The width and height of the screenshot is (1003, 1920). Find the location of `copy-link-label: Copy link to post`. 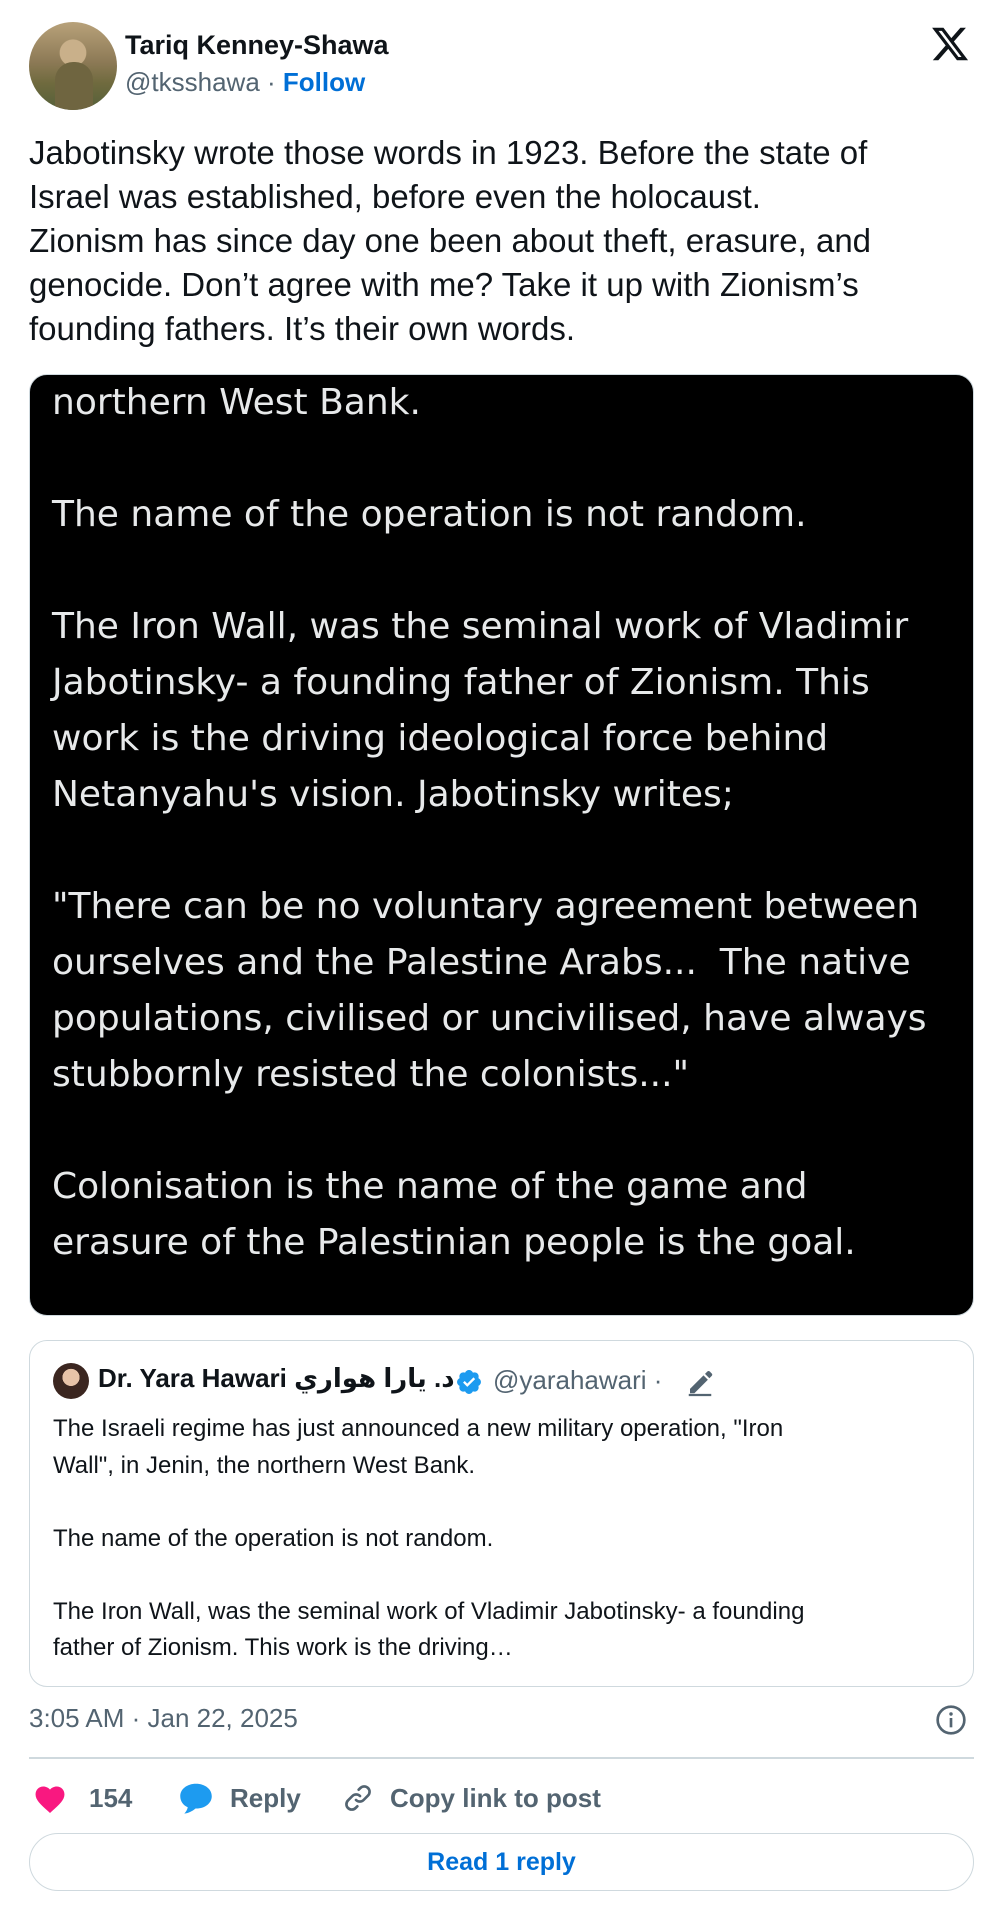

copy-link-label: Copy link to post is located at coordinates (495, 1797).